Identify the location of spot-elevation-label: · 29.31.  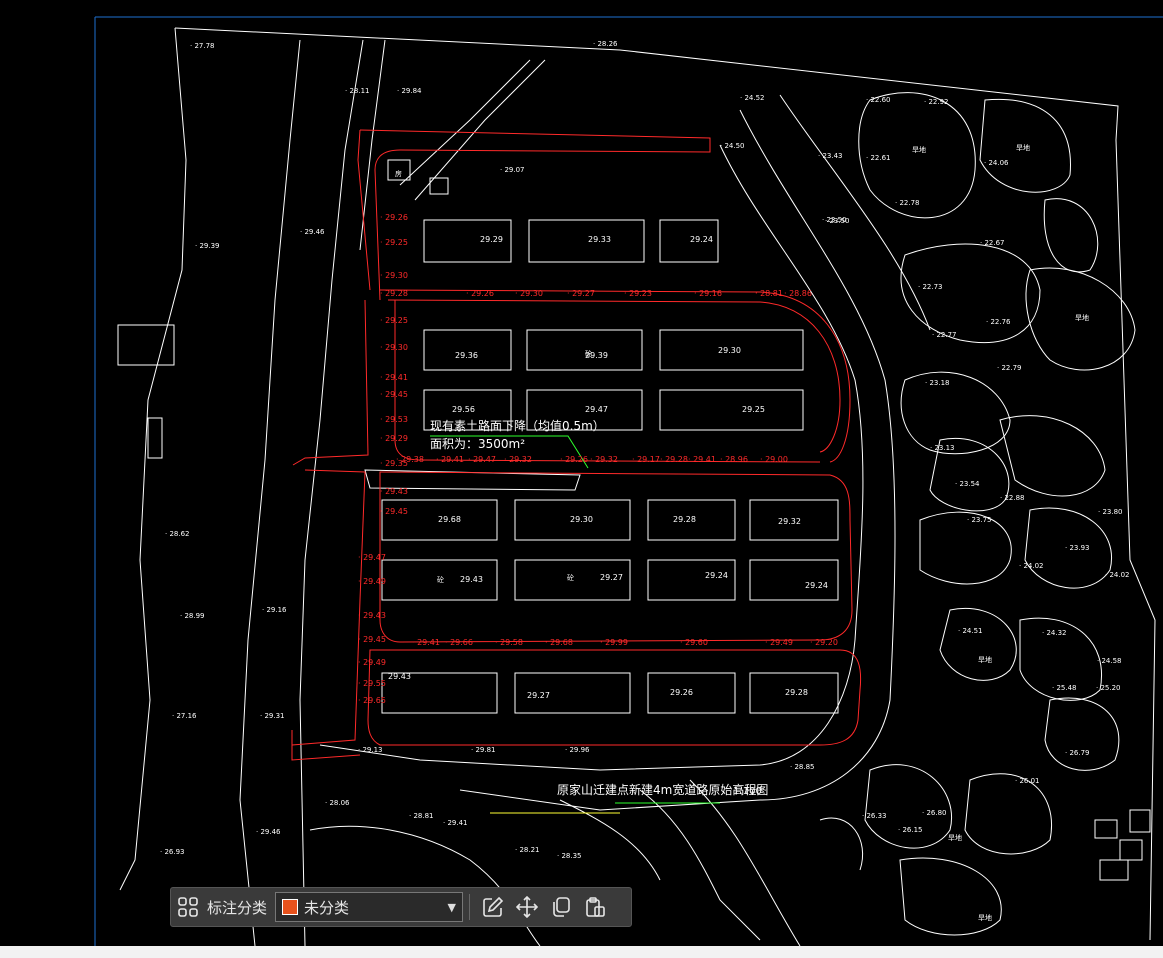
(272, 716).